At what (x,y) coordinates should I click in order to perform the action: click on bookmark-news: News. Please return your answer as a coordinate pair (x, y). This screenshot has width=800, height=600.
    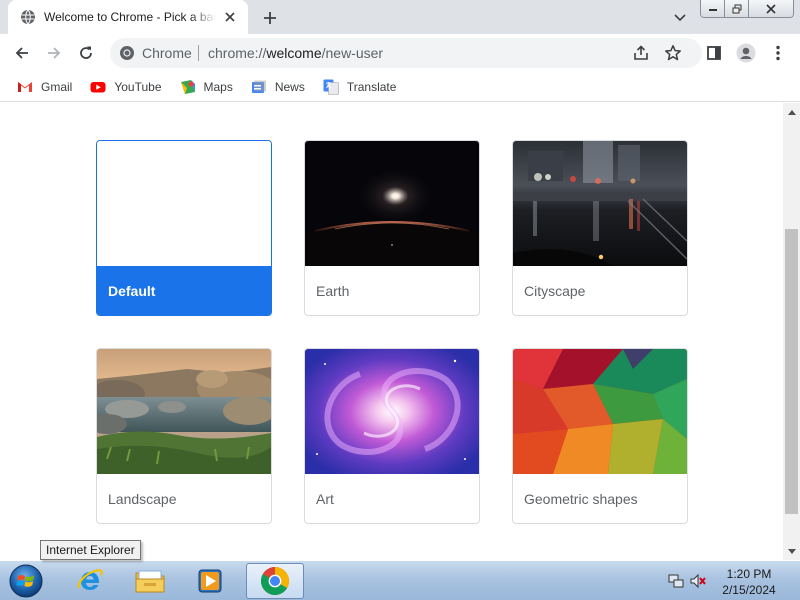
    Looking at the image, I should click on (278, 87).